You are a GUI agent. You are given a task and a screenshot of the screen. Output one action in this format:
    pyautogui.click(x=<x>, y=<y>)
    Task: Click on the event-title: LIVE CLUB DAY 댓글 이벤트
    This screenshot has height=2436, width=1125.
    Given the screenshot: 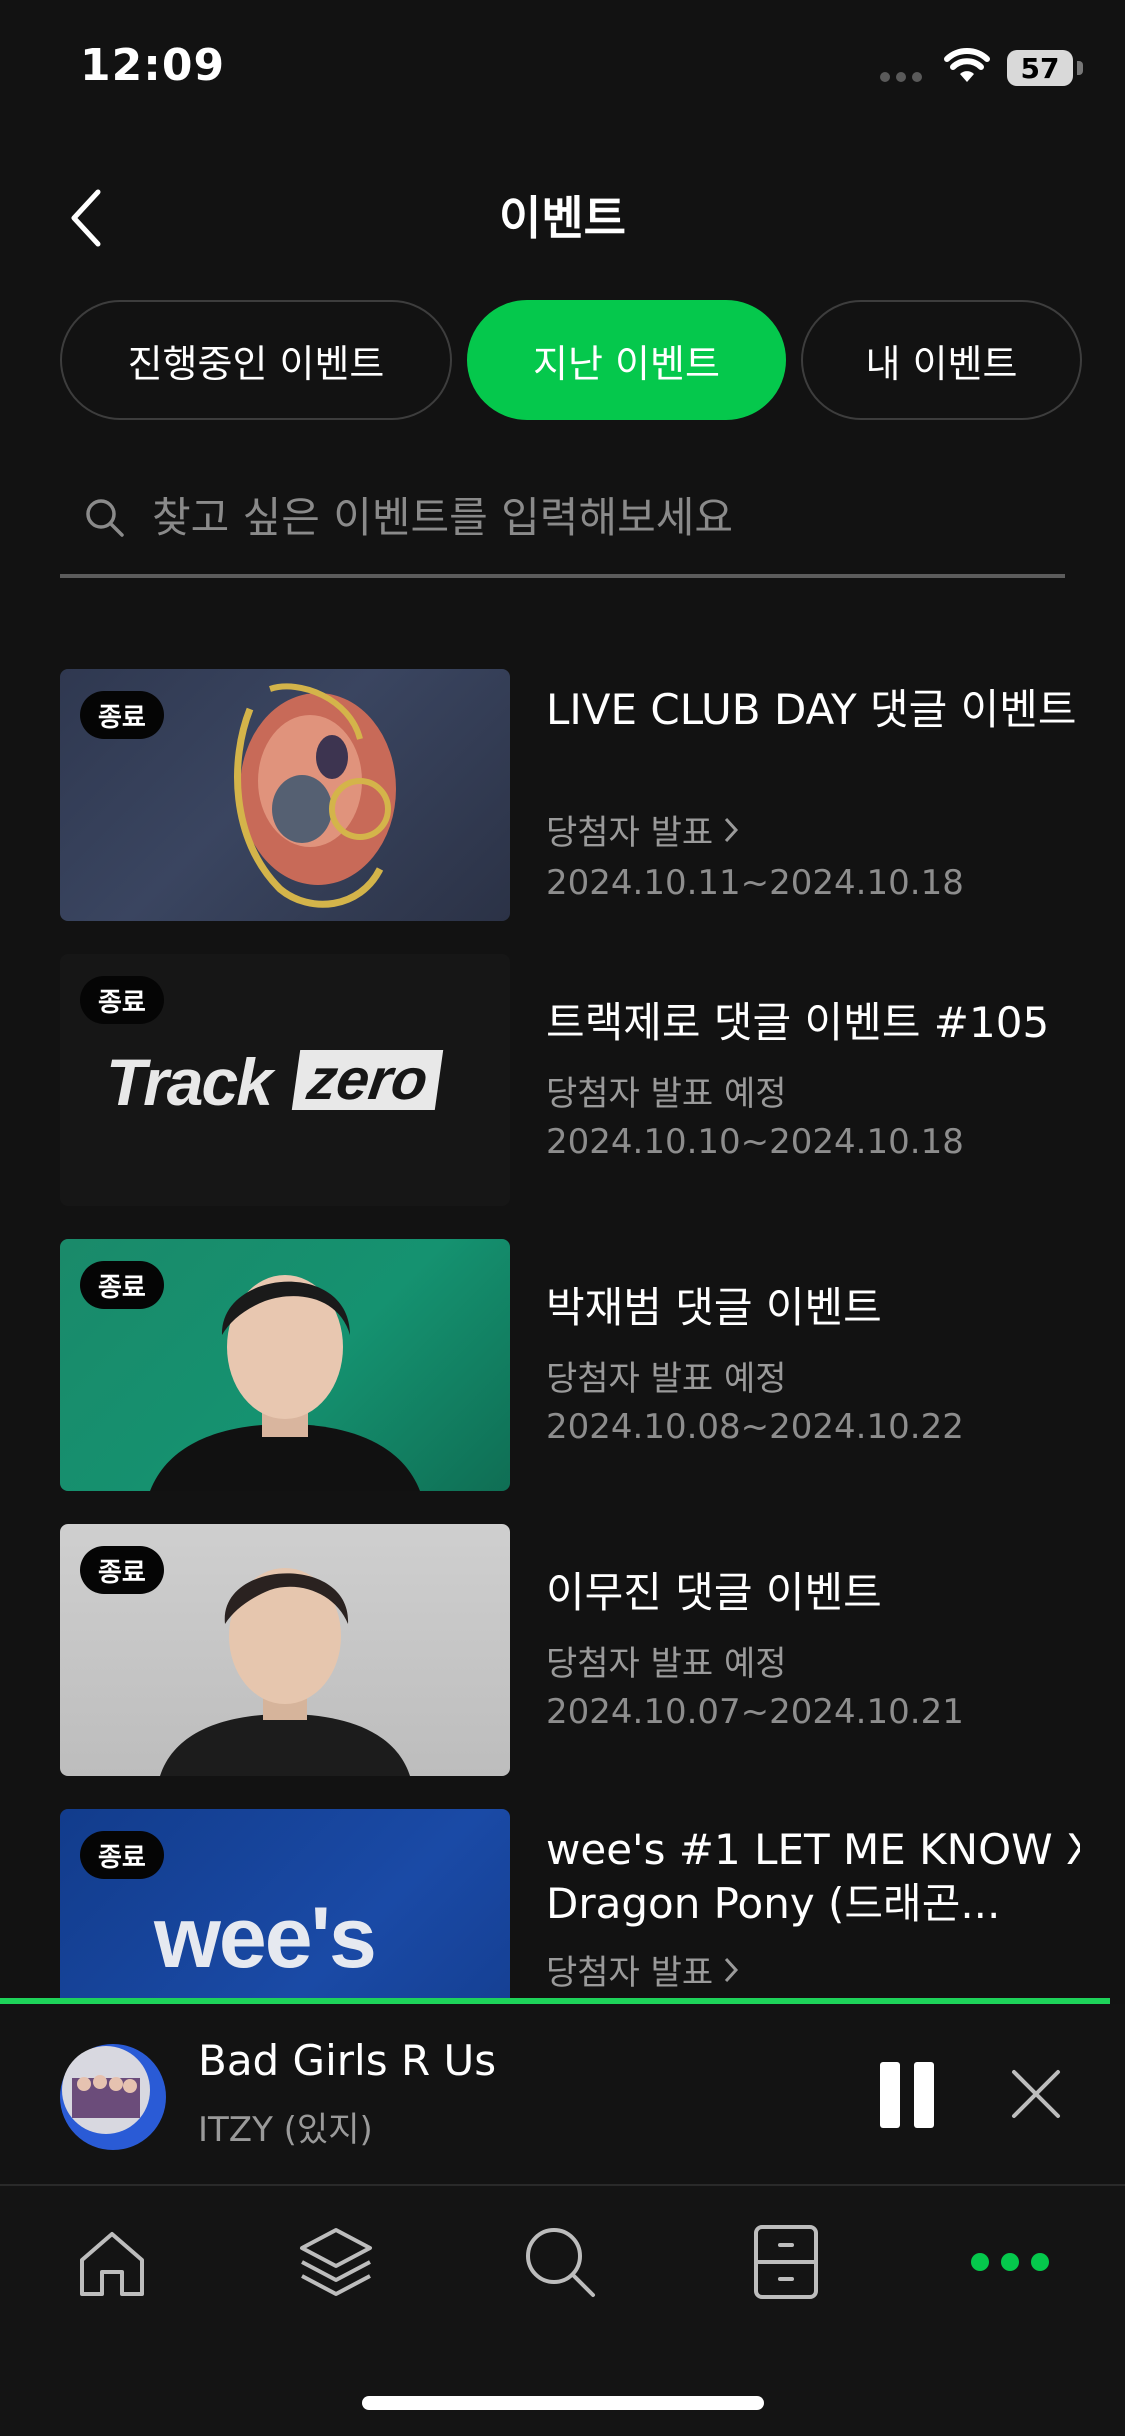 What is the action you would take?
    pyautogui.click(x=811, y=709)
    